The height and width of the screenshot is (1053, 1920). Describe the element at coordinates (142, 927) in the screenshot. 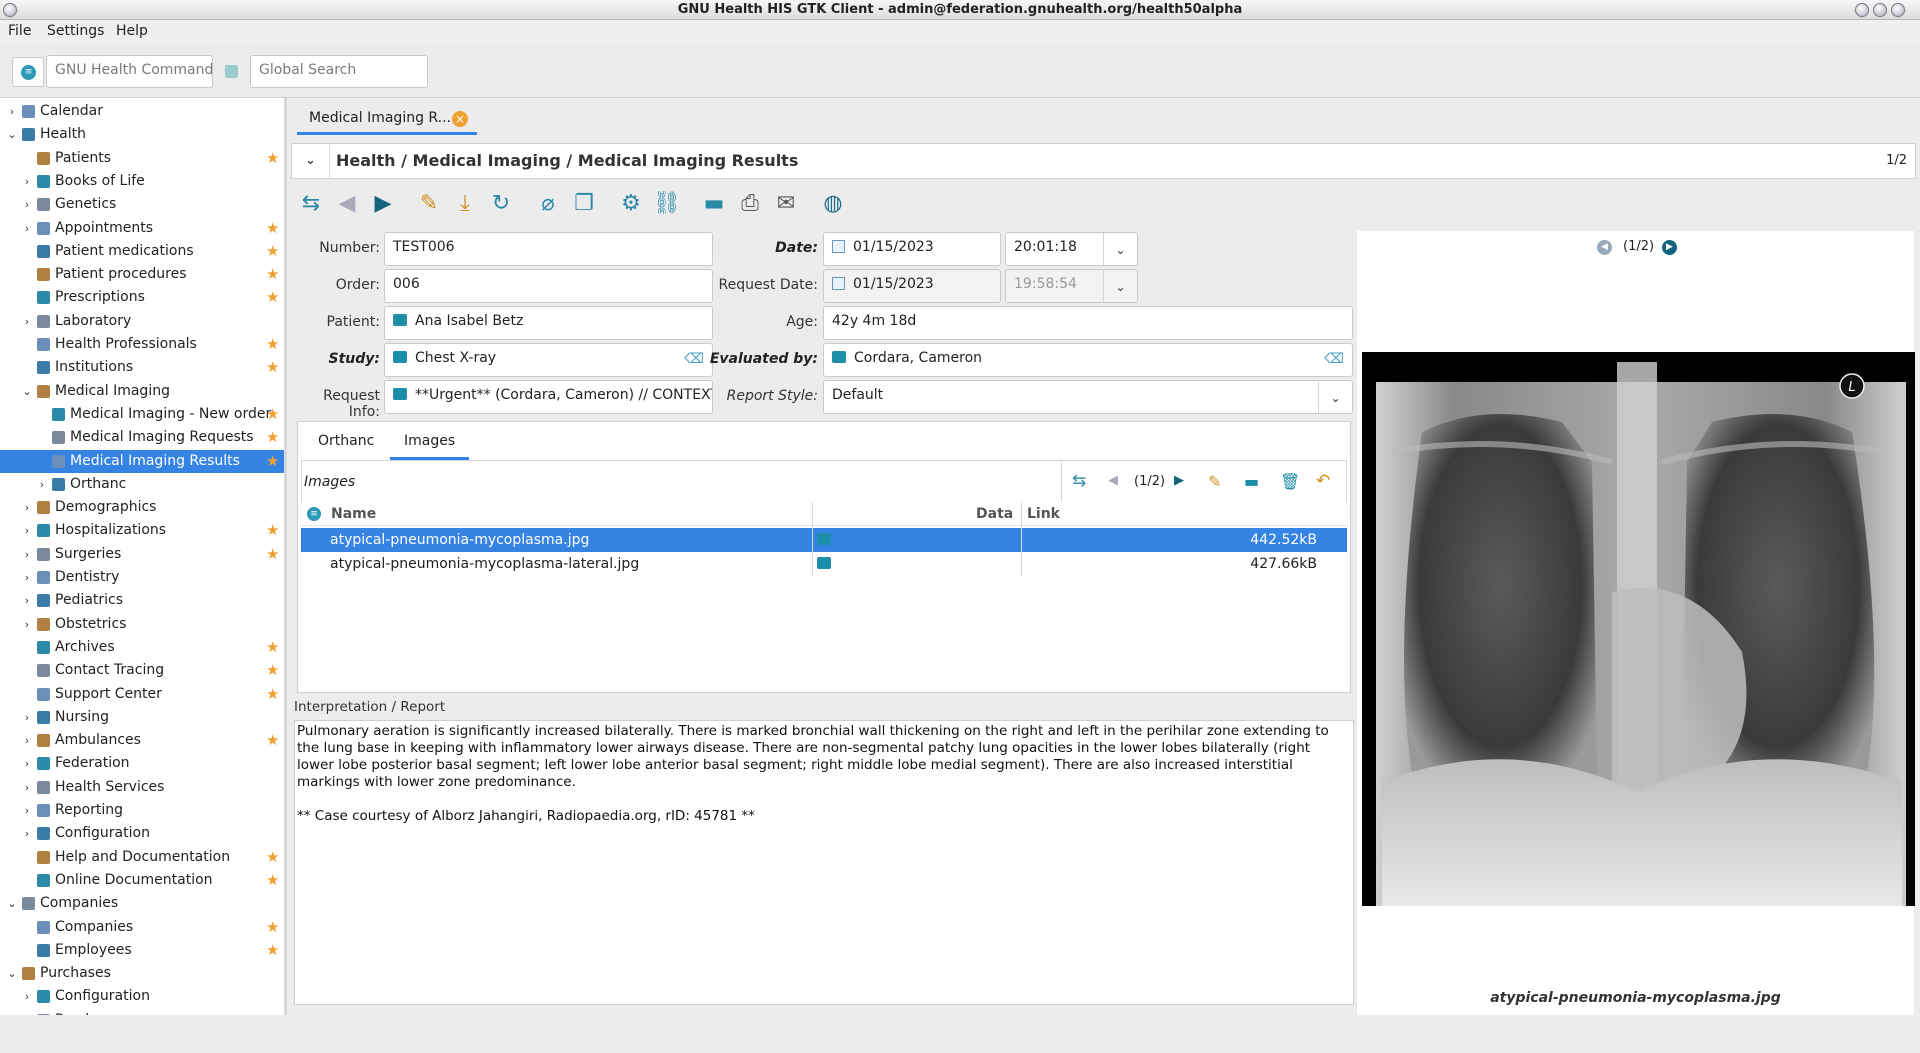

I see `sidebar-item: Companies ★` at that location.